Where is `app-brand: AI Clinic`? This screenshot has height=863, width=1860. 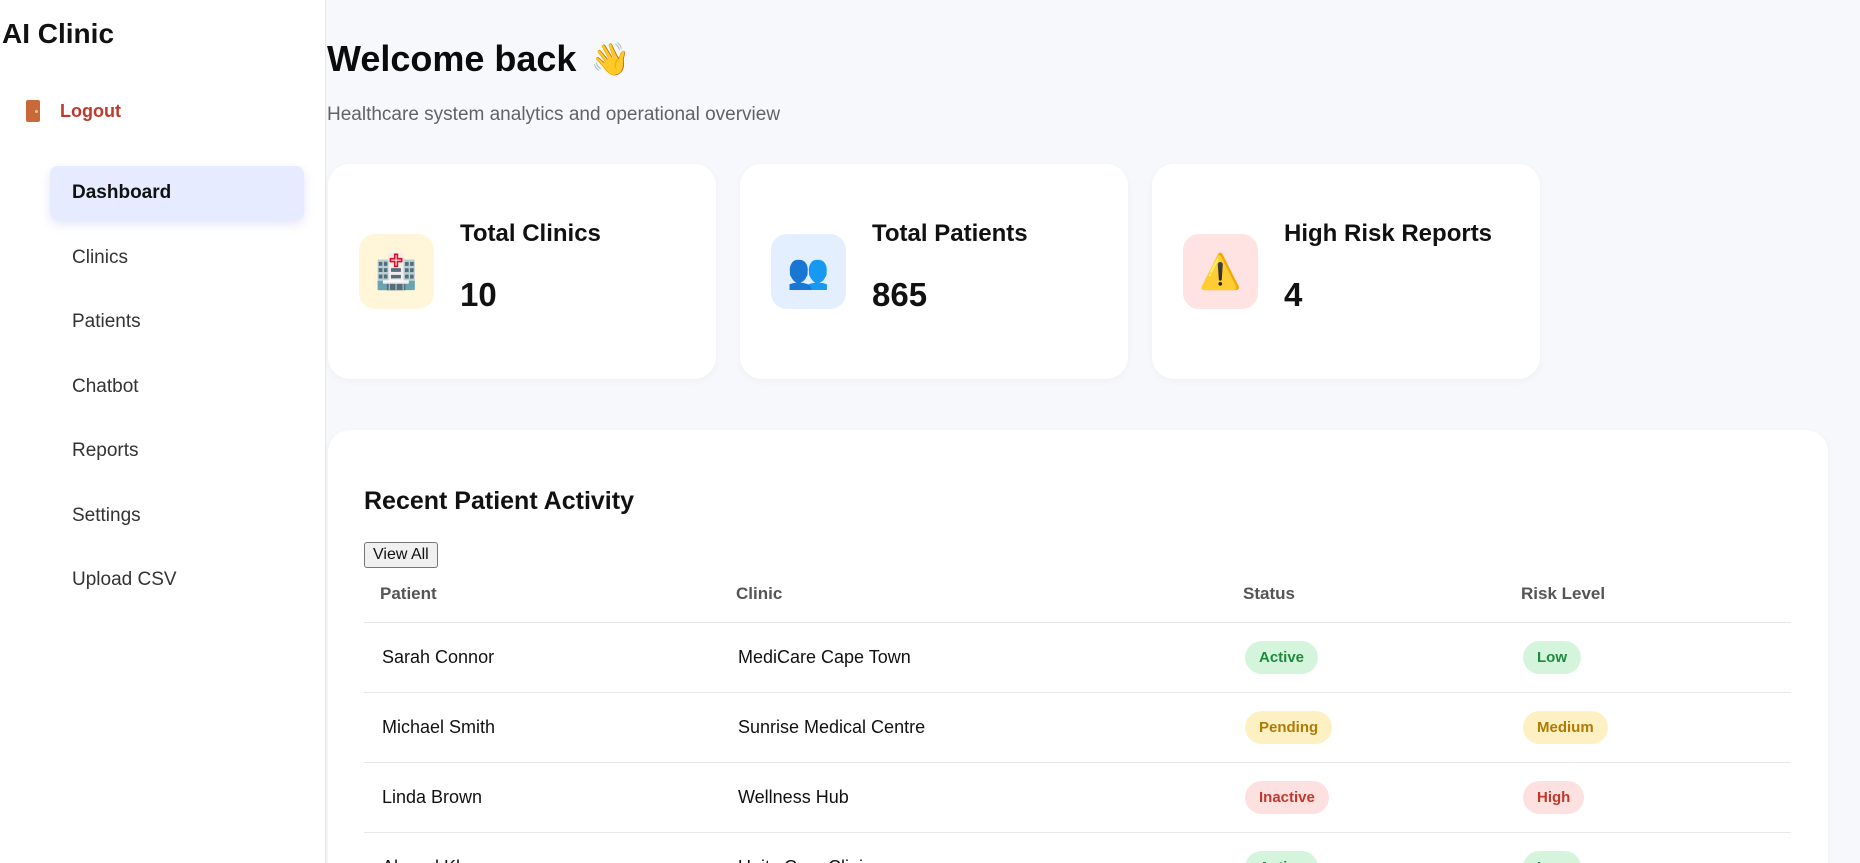 app-brand: AI Clinic is located at coordinates (58, 33).